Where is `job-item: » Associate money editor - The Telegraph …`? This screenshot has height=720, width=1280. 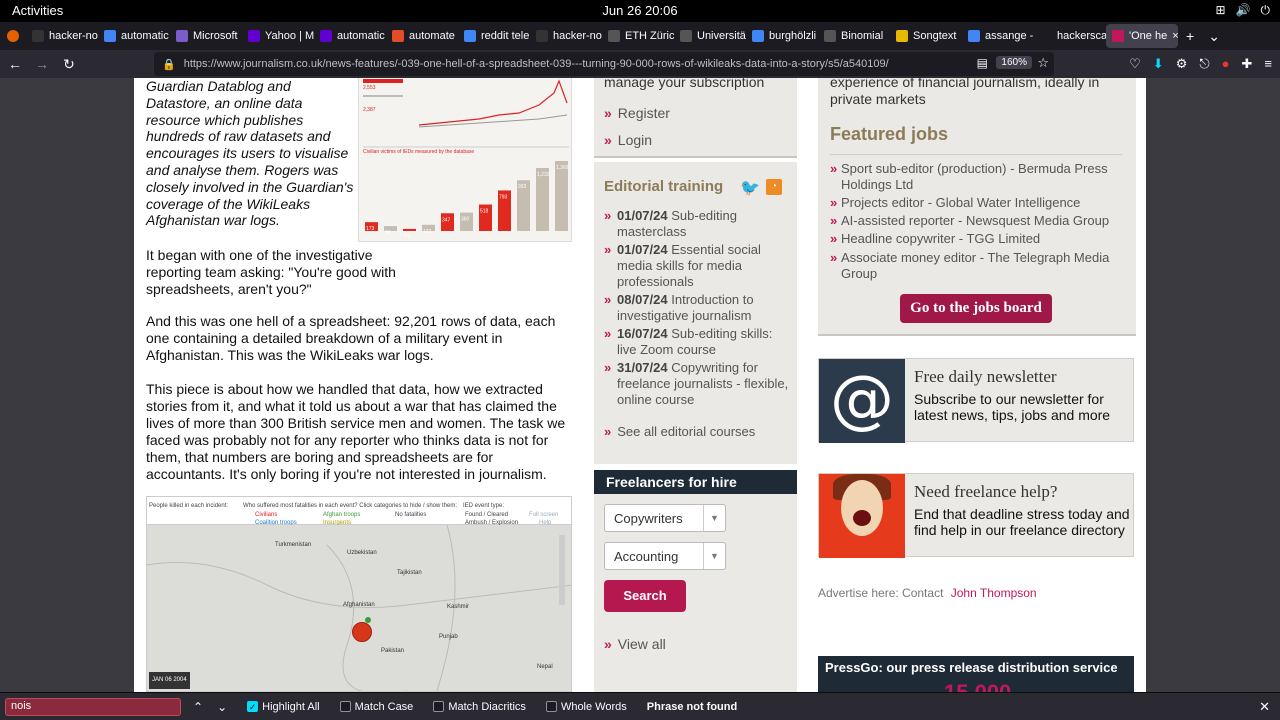
job-item: » Associate money editor - The Telegraph … is located at coordinates (978, 266).